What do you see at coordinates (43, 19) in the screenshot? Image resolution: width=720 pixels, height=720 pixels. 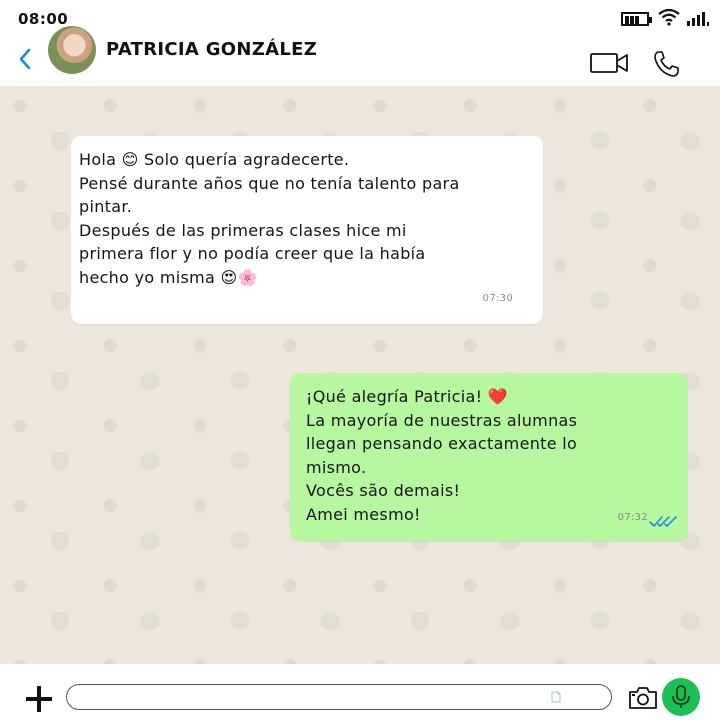 I see `status-time: 08:00` at bounding box center [43, 19].